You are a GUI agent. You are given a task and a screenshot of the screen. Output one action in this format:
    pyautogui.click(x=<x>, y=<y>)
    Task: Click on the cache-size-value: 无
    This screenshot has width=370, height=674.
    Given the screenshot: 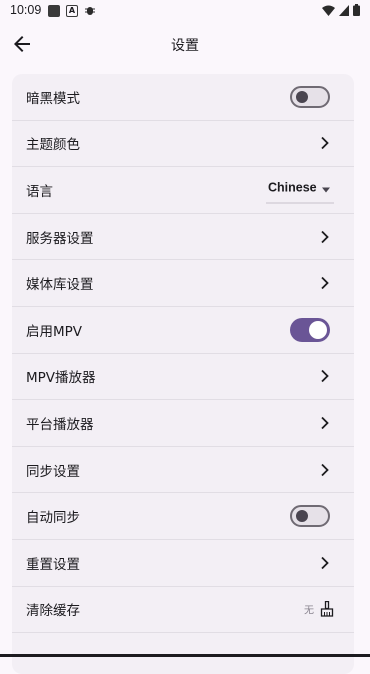 What is the action you would take?
    pyautogui.click(x=309, y=611)
    